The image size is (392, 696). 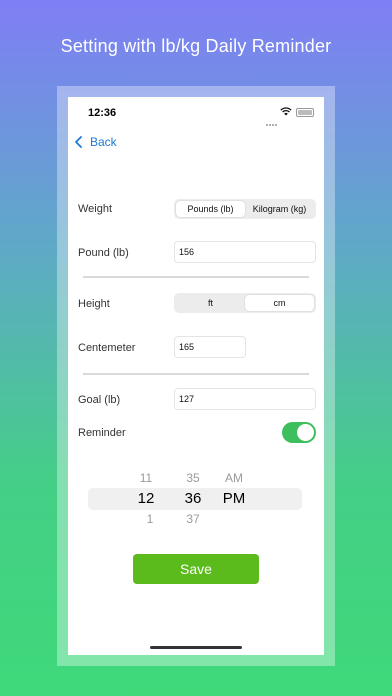 What do you see at coordinates (146, 478) in the screenshot?
I see `hour-prev: 11` at bounding box center [146, 478].